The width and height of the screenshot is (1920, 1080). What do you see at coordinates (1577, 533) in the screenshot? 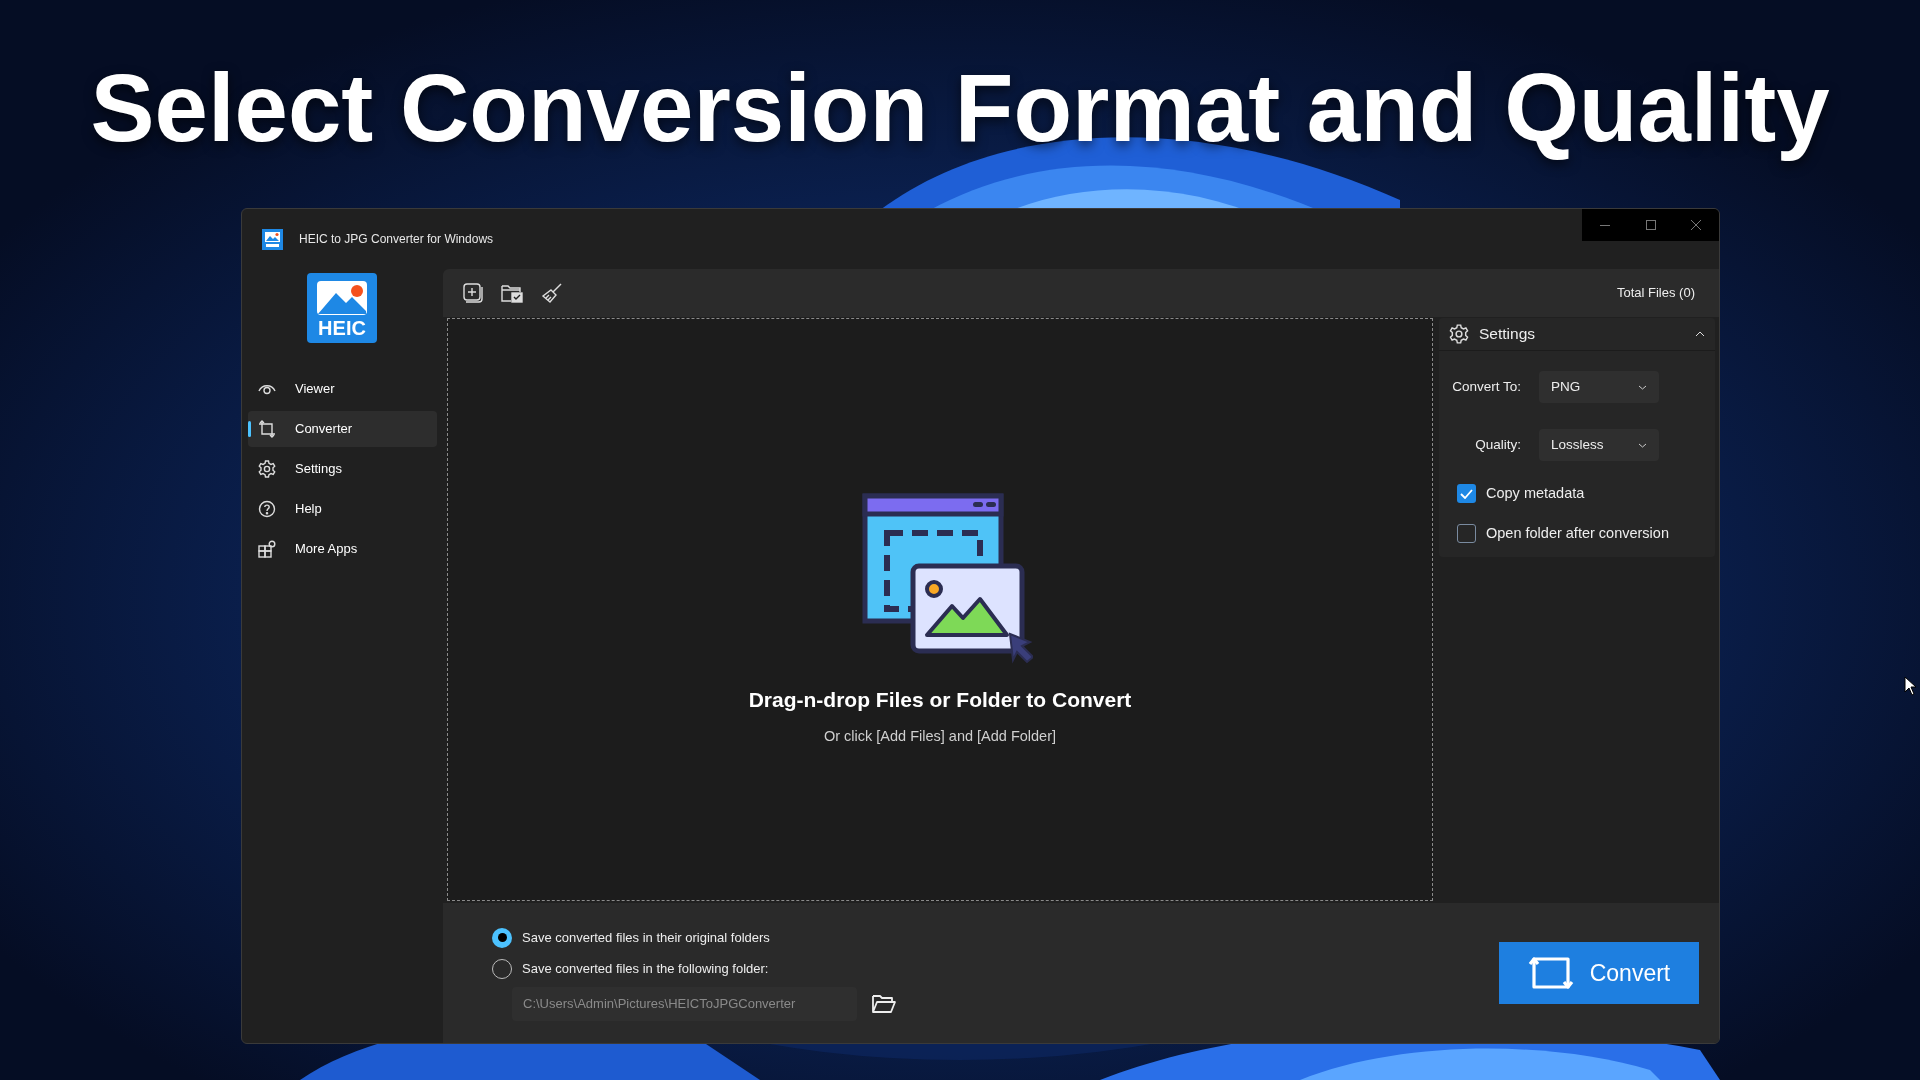
I see `option-label: Open folder after conversion` at bounding box center [1577, 533].